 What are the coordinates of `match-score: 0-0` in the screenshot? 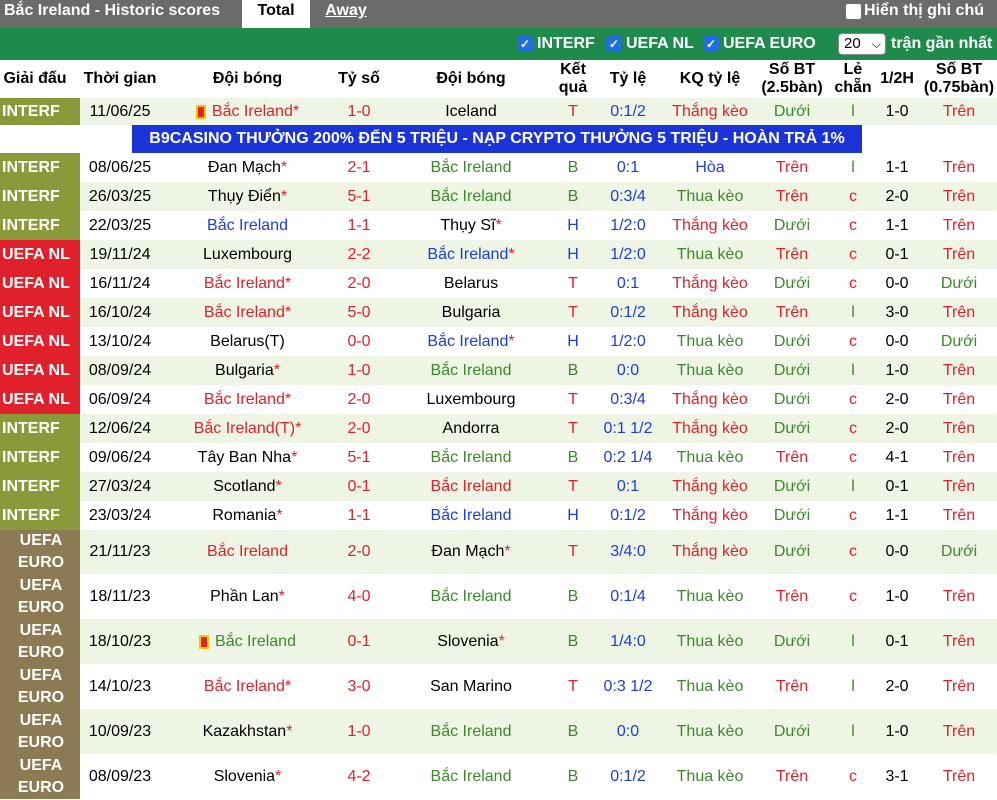 It's located at (359, 341).